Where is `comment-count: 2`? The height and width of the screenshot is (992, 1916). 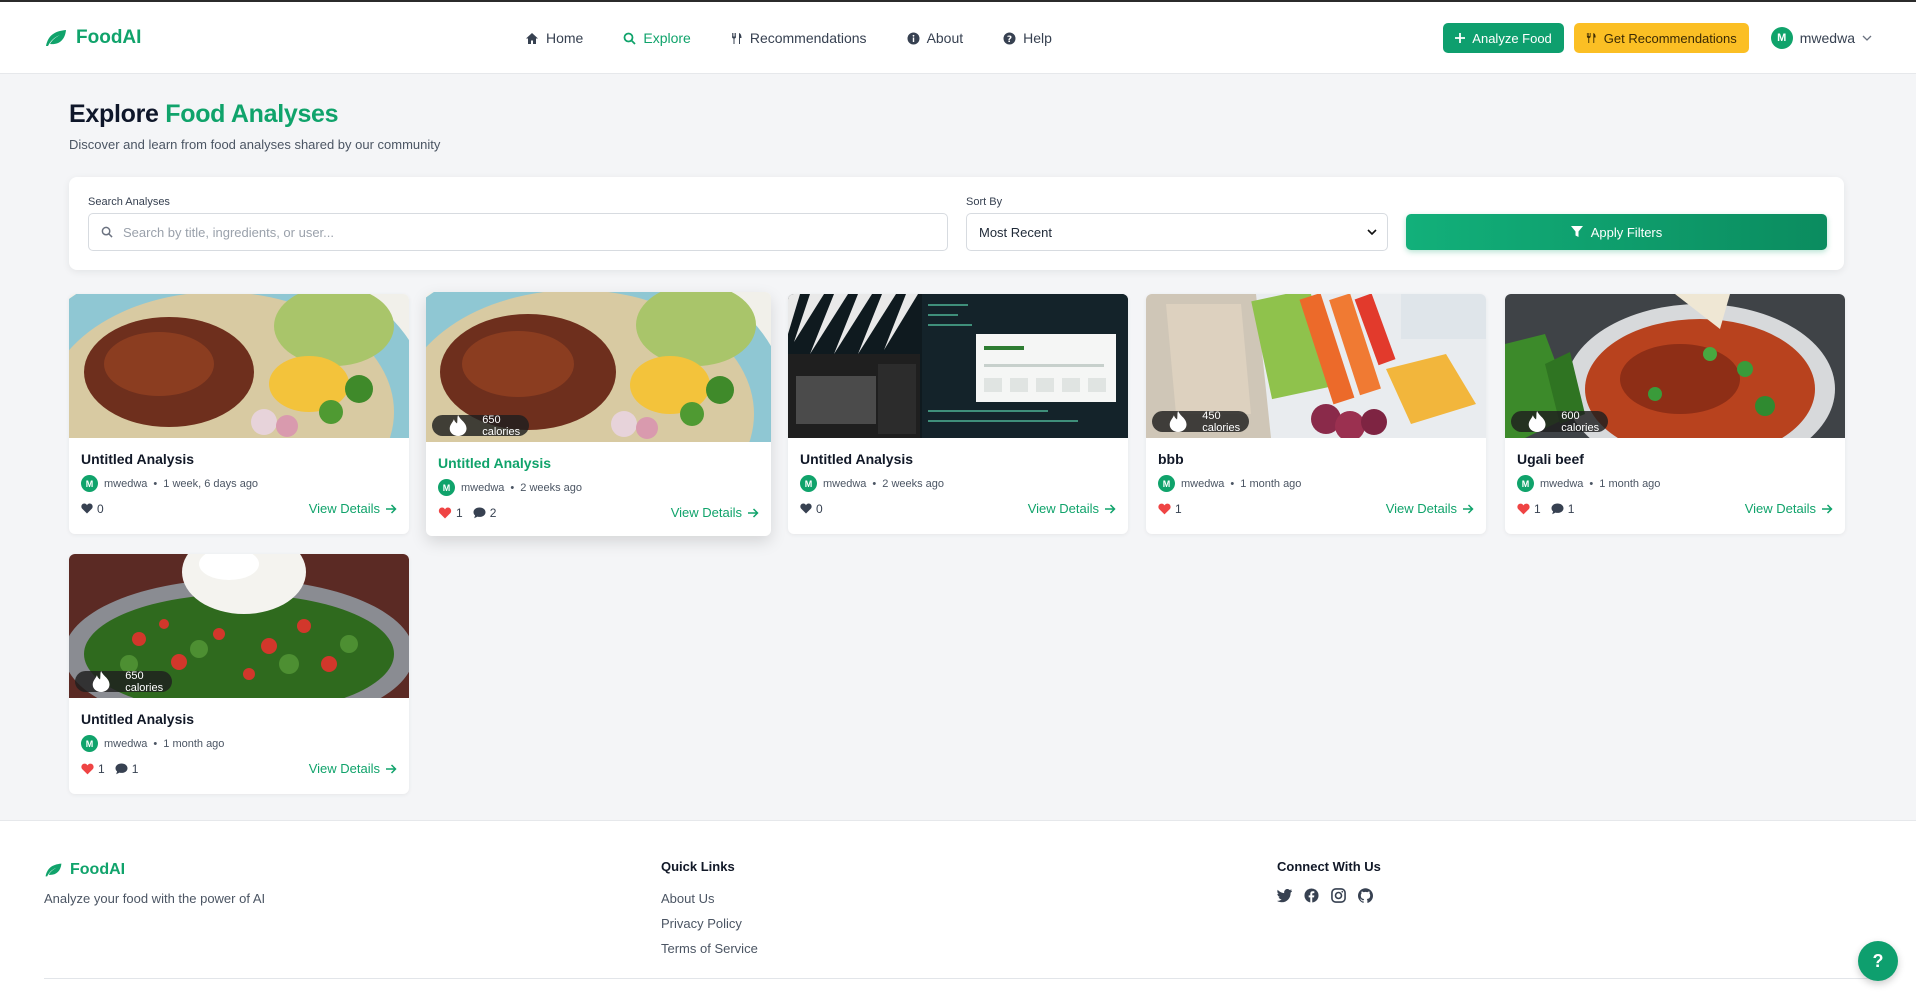 comment-count: 2 is located at coordinates (484, 513).